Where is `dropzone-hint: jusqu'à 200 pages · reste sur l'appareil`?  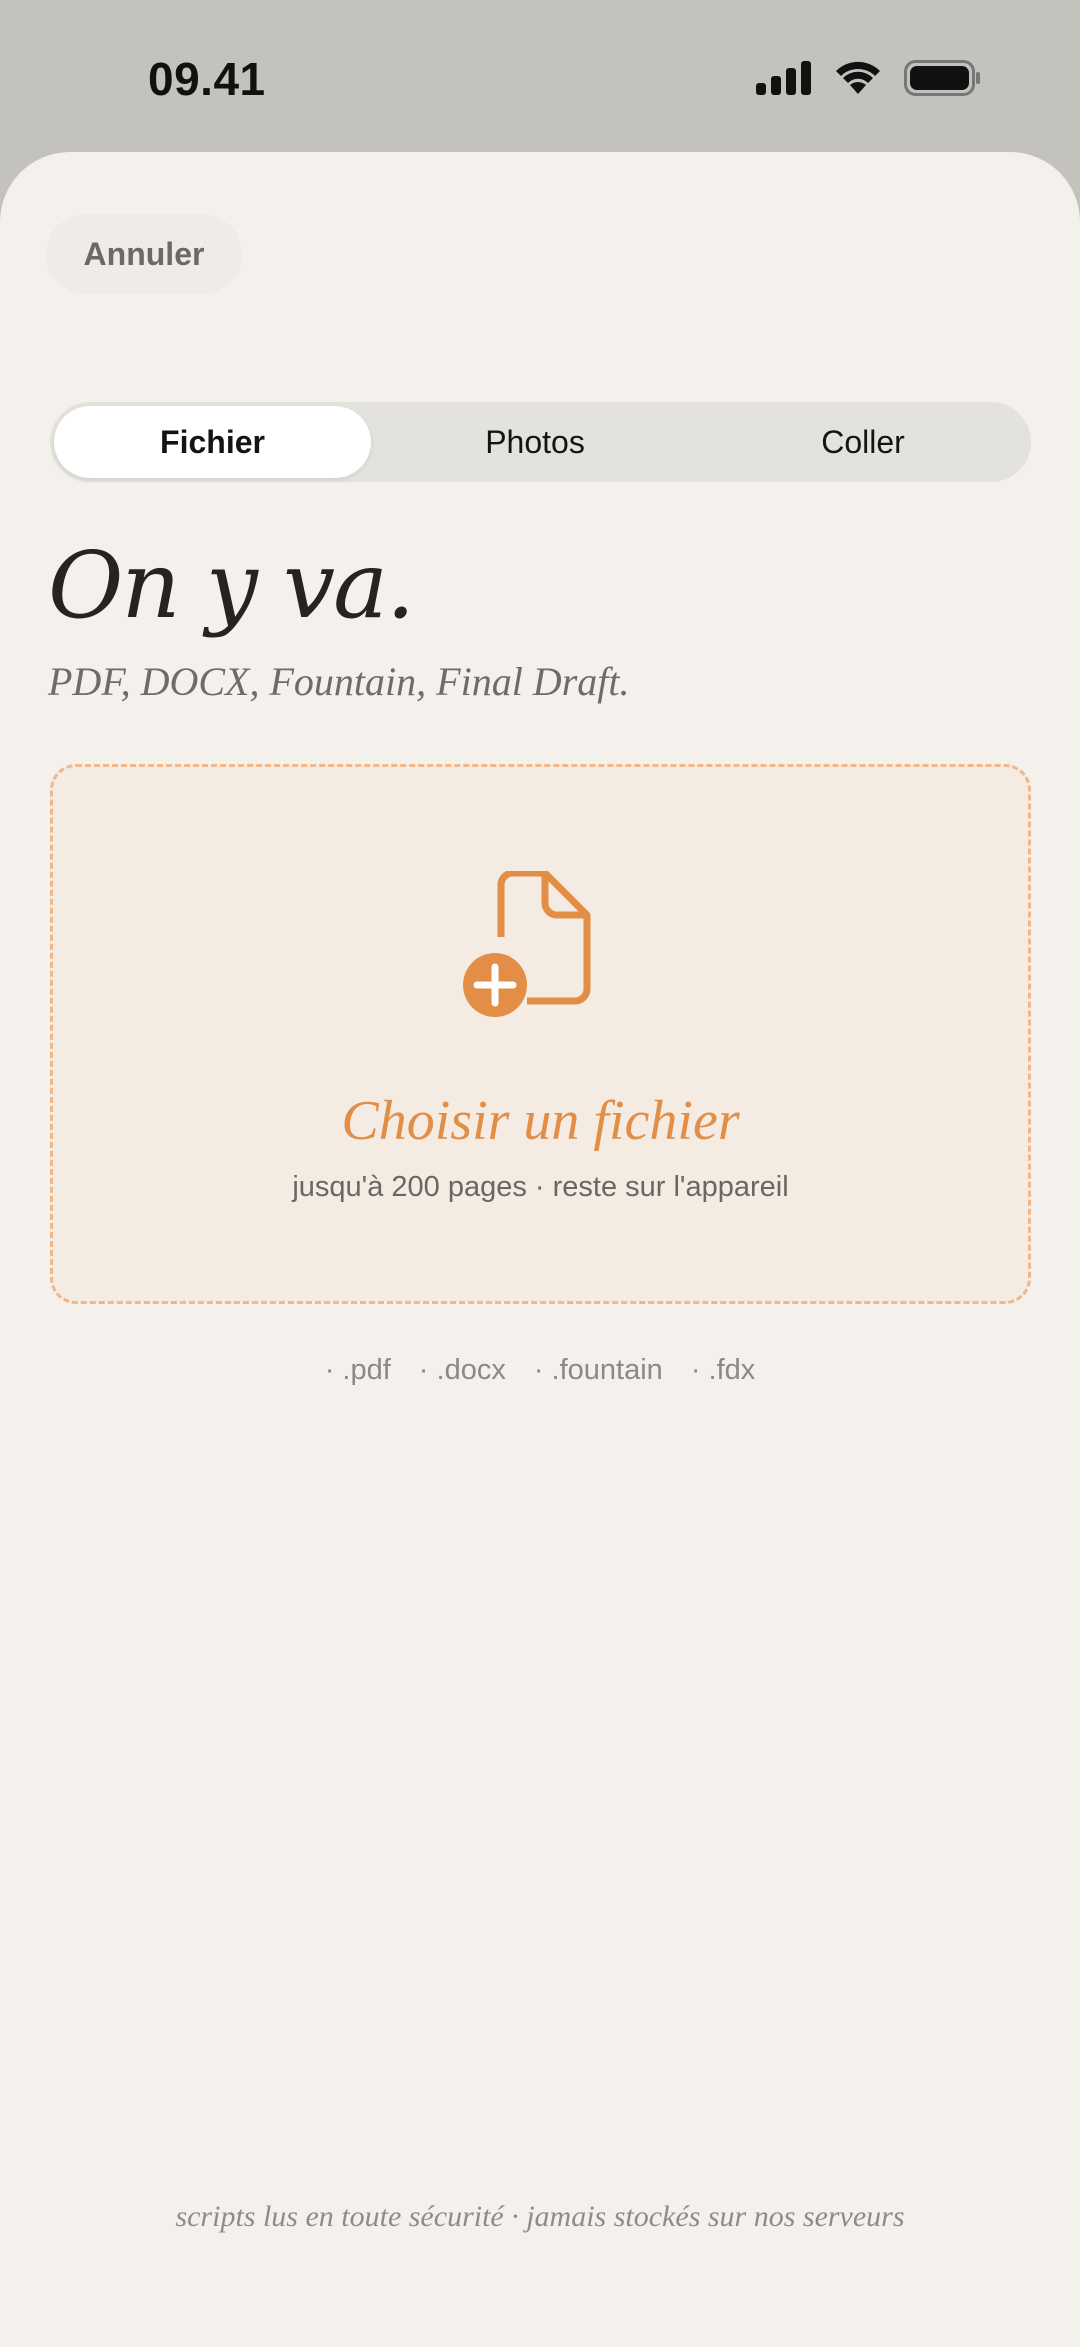 dropzone-hint: jusqu'à 200 pages · reste sur l'appareil is located at coordinates (540, 1187).